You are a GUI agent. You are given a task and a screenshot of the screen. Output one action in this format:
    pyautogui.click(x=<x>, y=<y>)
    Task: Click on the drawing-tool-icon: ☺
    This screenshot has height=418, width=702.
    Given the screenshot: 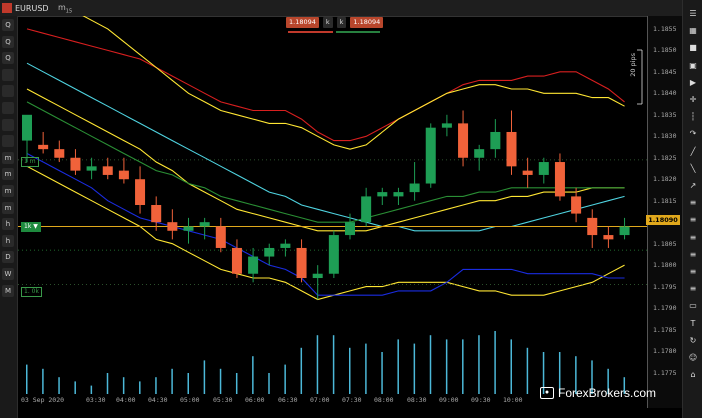 What is the action you would take?
    pyautogui.click(x=693, y=358)
    